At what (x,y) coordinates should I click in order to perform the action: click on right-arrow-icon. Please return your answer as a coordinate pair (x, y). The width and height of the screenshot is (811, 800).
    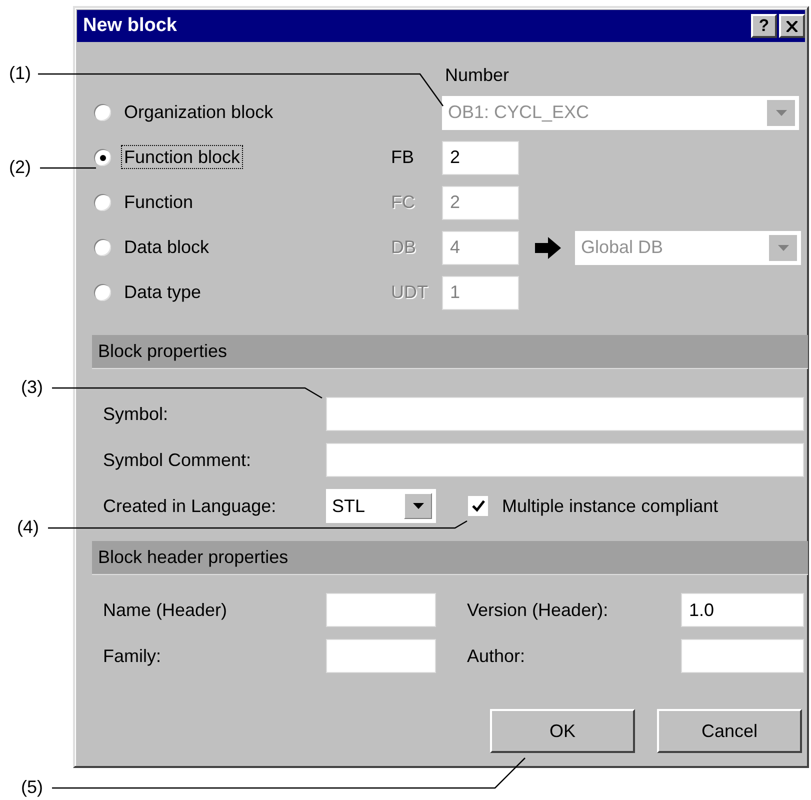
    Looking at the image, I should click on (548, 247).